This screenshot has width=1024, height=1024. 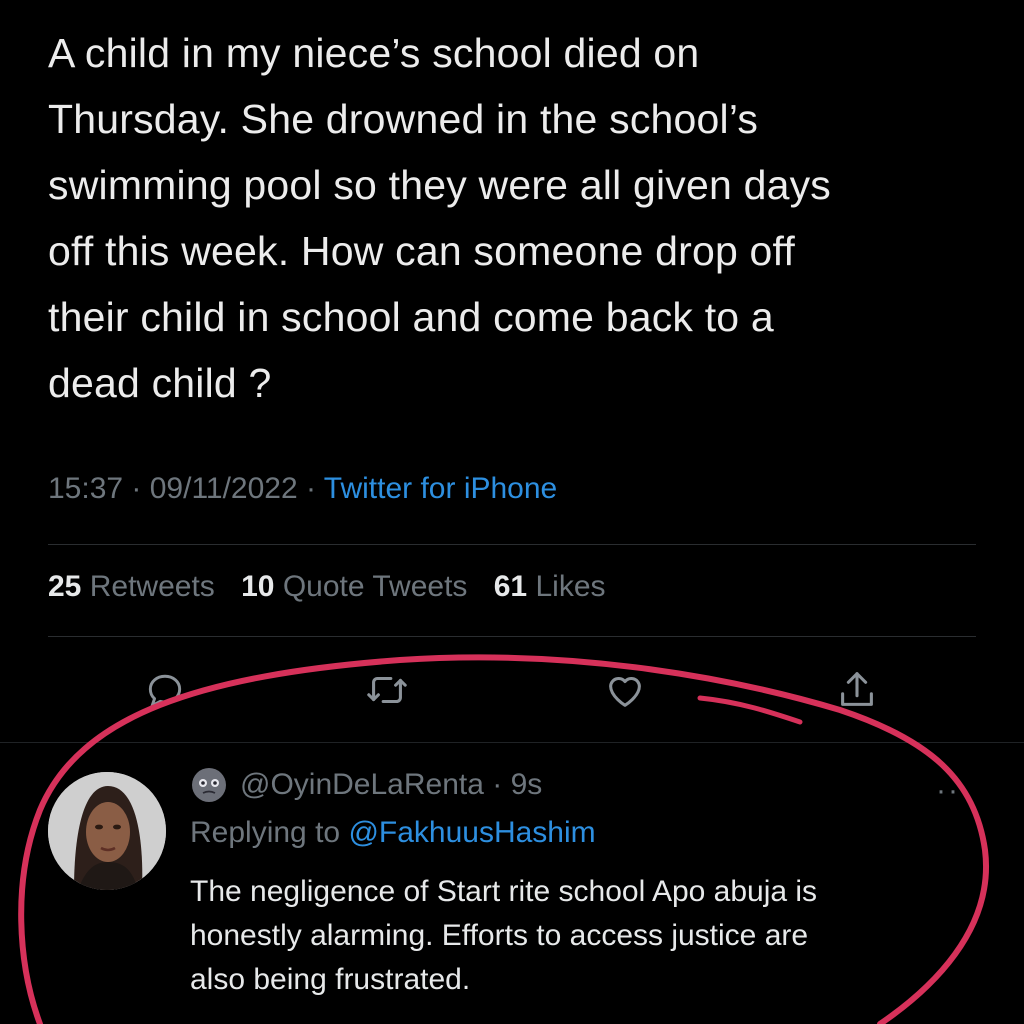 I want to click on reply-age: 9s, so click(x=526, y=784).